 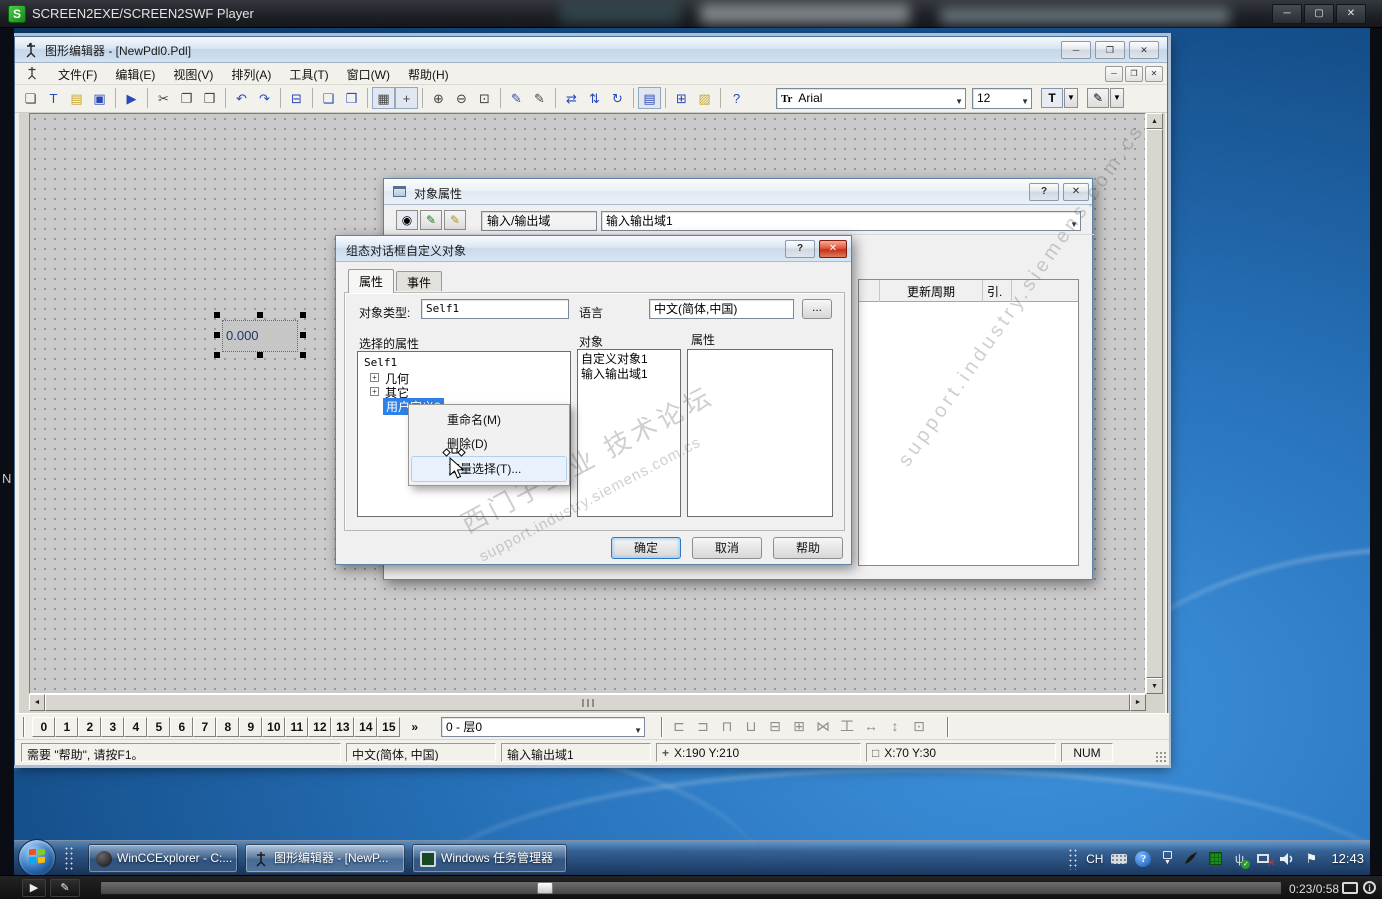 What do you see at coordinates (371, 281) in the screenshot?
I see `tab-properties: 属性` at bounding box center [371, 281].